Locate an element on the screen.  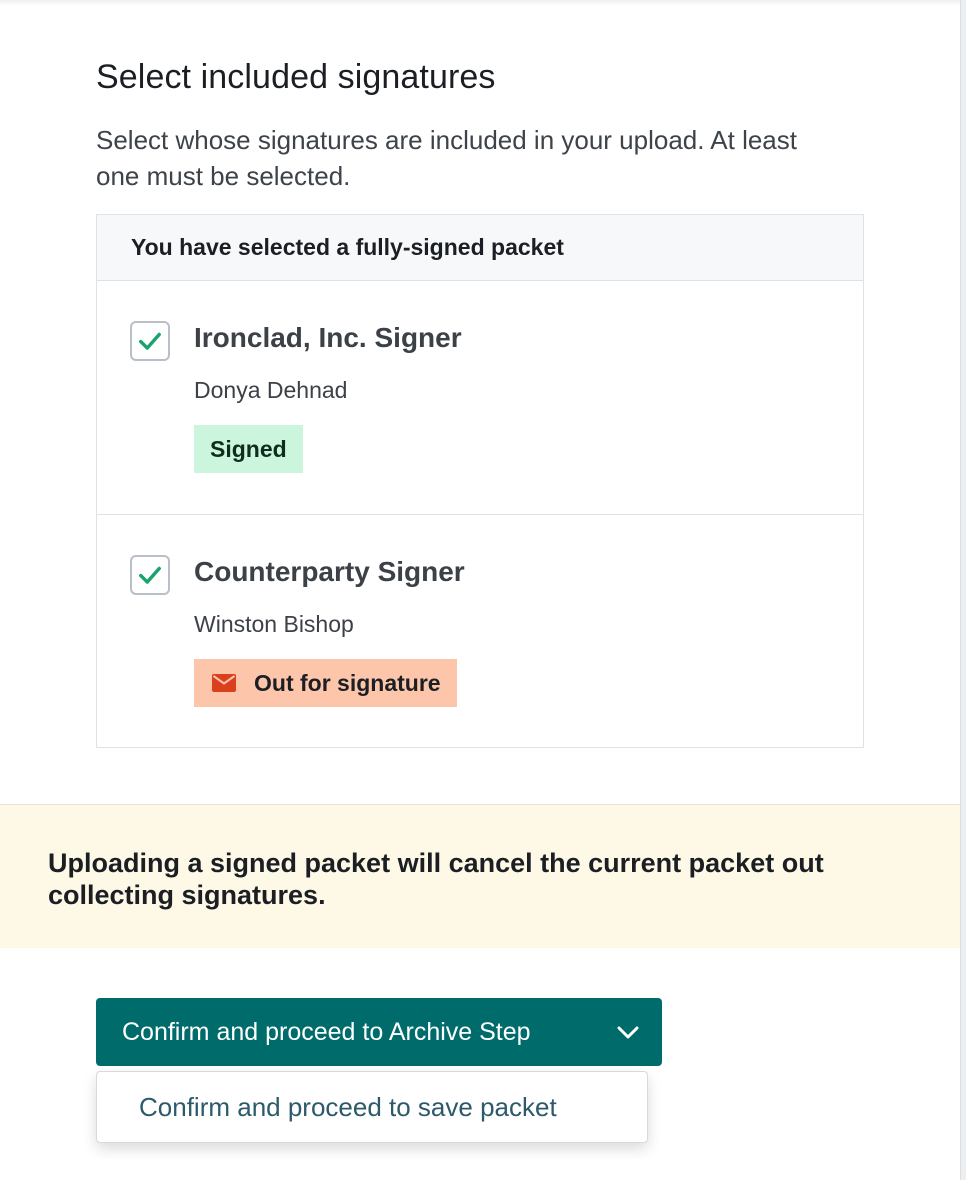
mail-icon is located at coordinates (224, 683).